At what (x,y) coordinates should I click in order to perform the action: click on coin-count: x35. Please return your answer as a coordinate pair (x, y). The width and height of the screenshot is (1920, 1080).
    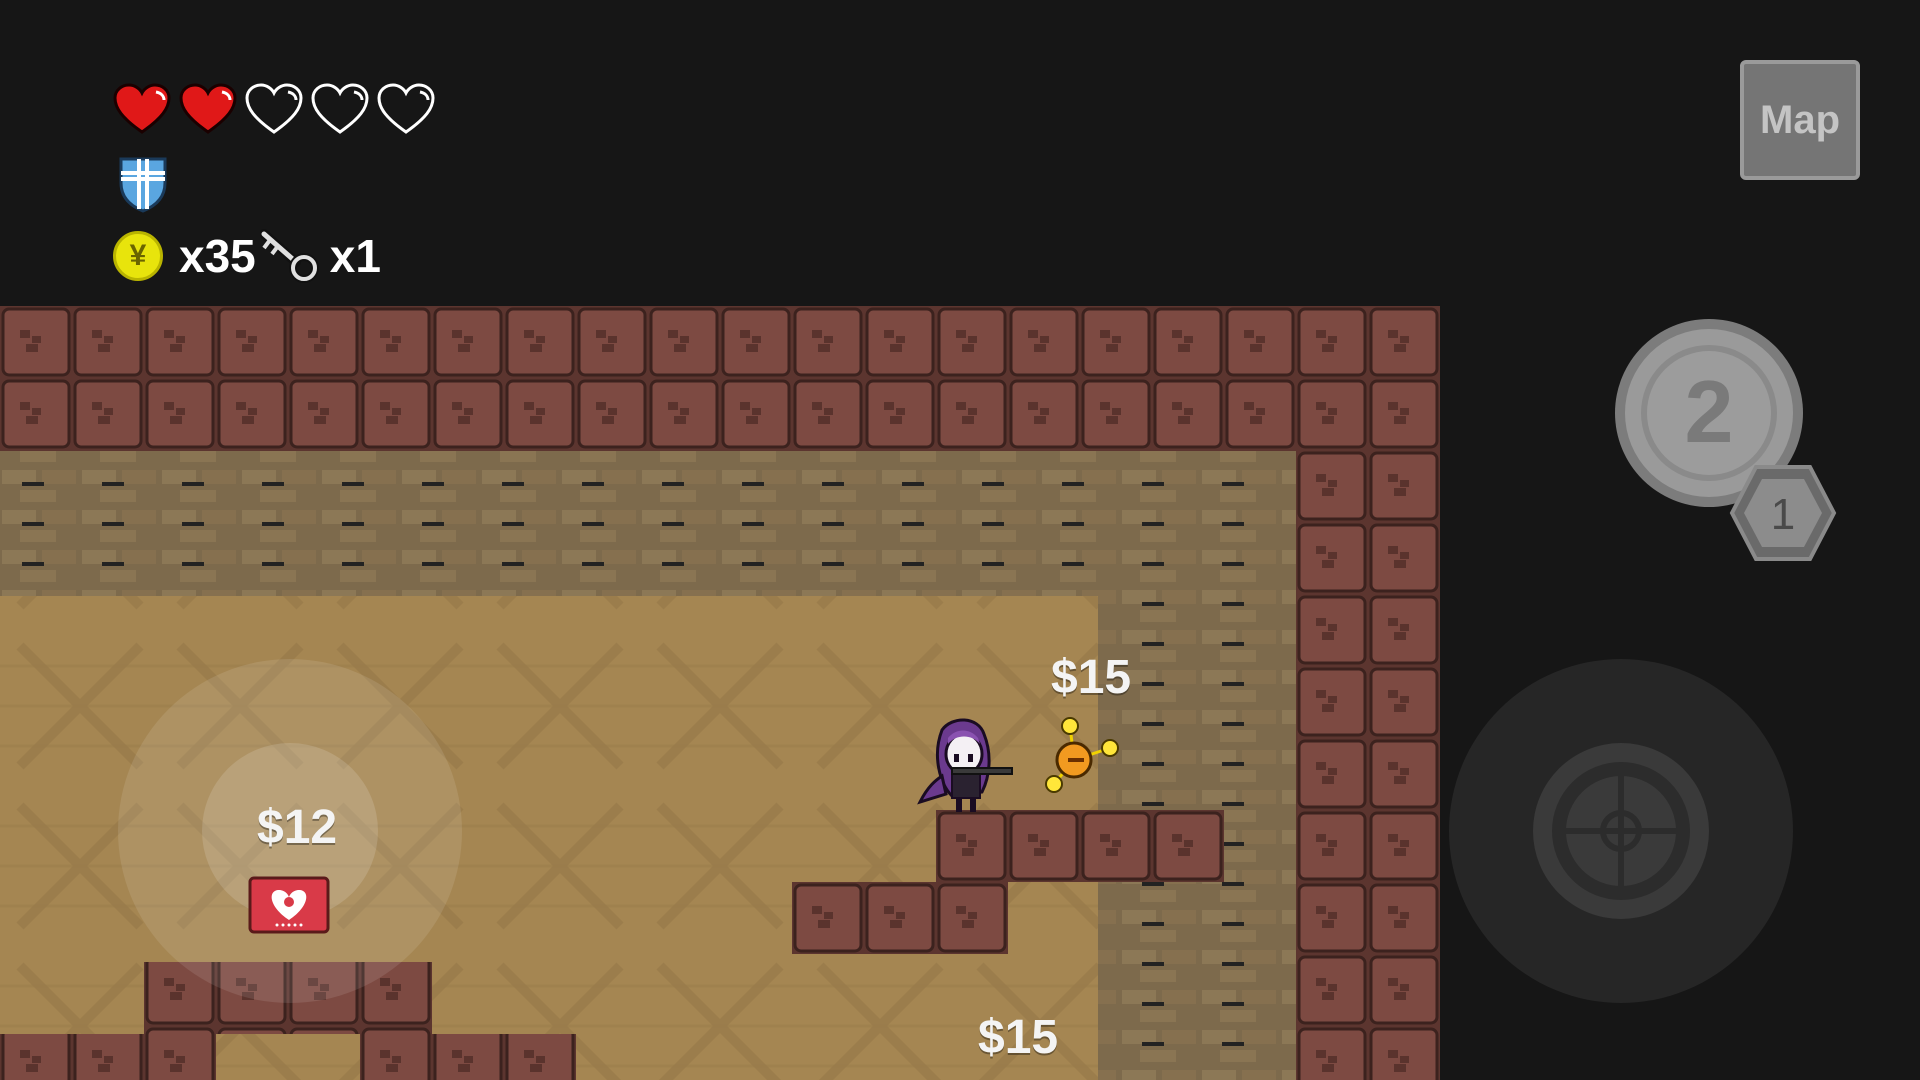
    Looking at the image, I should click on (217, 256).